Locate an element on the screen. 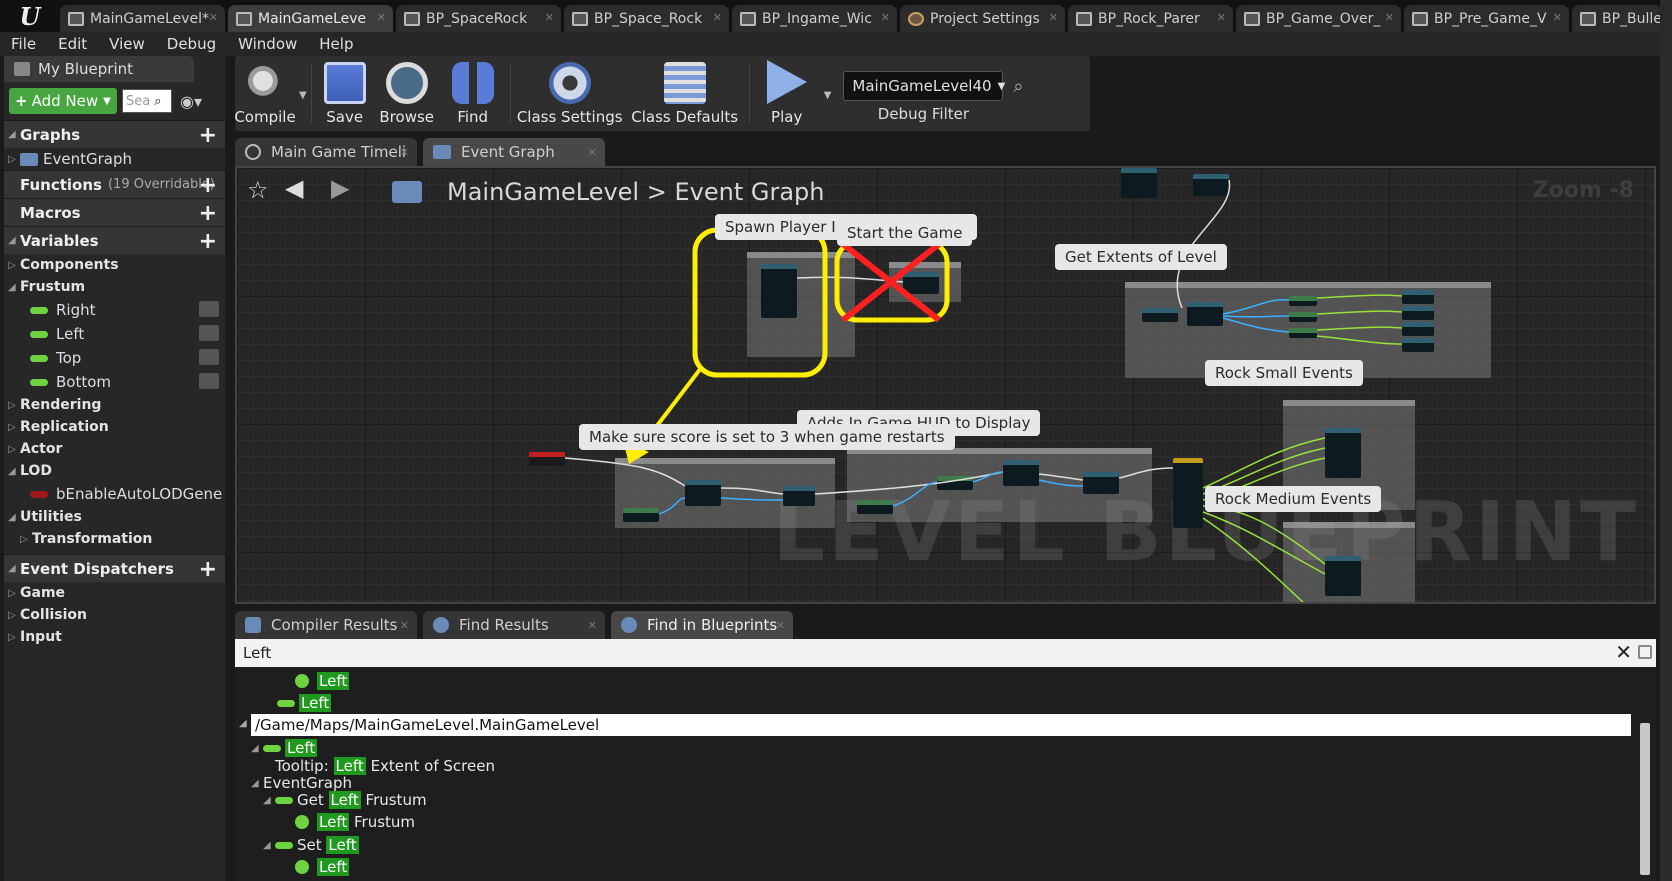 The image size is (1672, 881). category-utilities: ◢ Utilities is located at coordinates (114, 517).